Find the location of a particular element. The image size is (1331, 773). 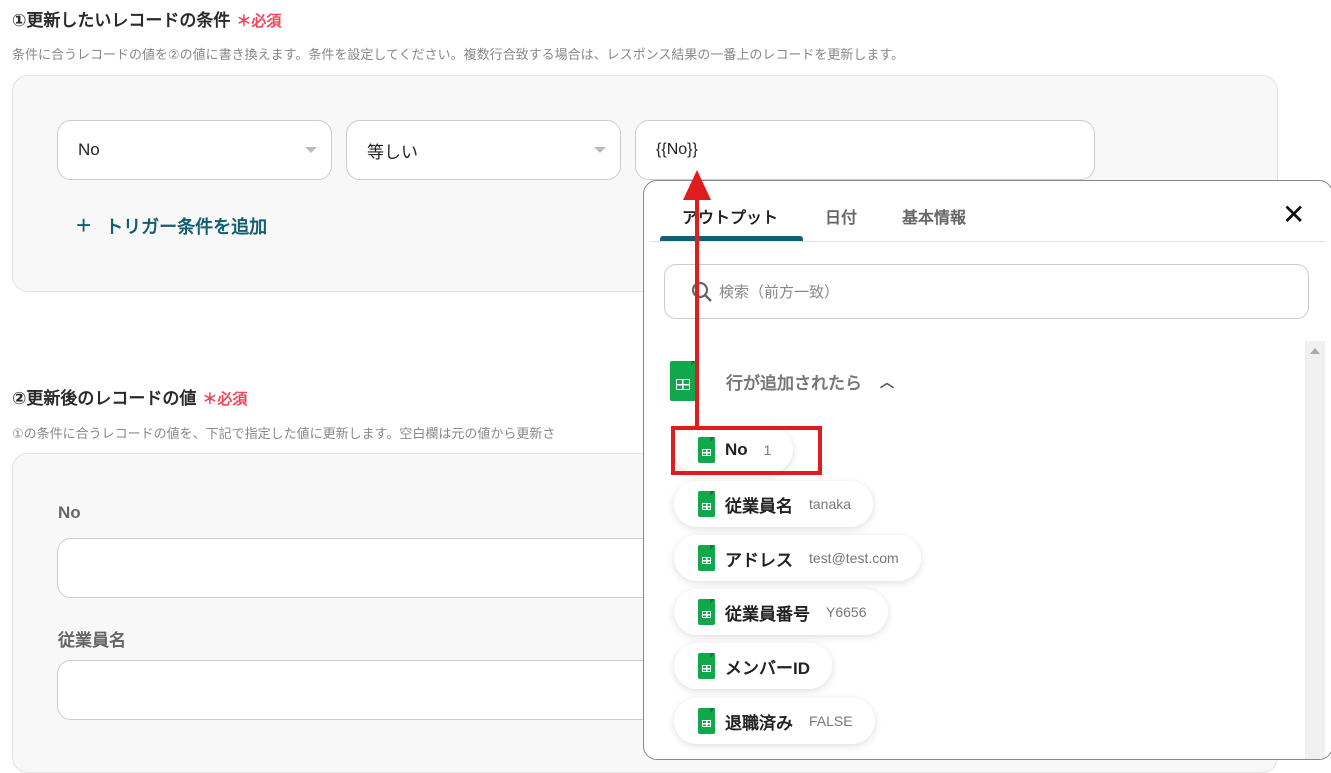

operator-select: 等しい is located at coordinates (483, 150).